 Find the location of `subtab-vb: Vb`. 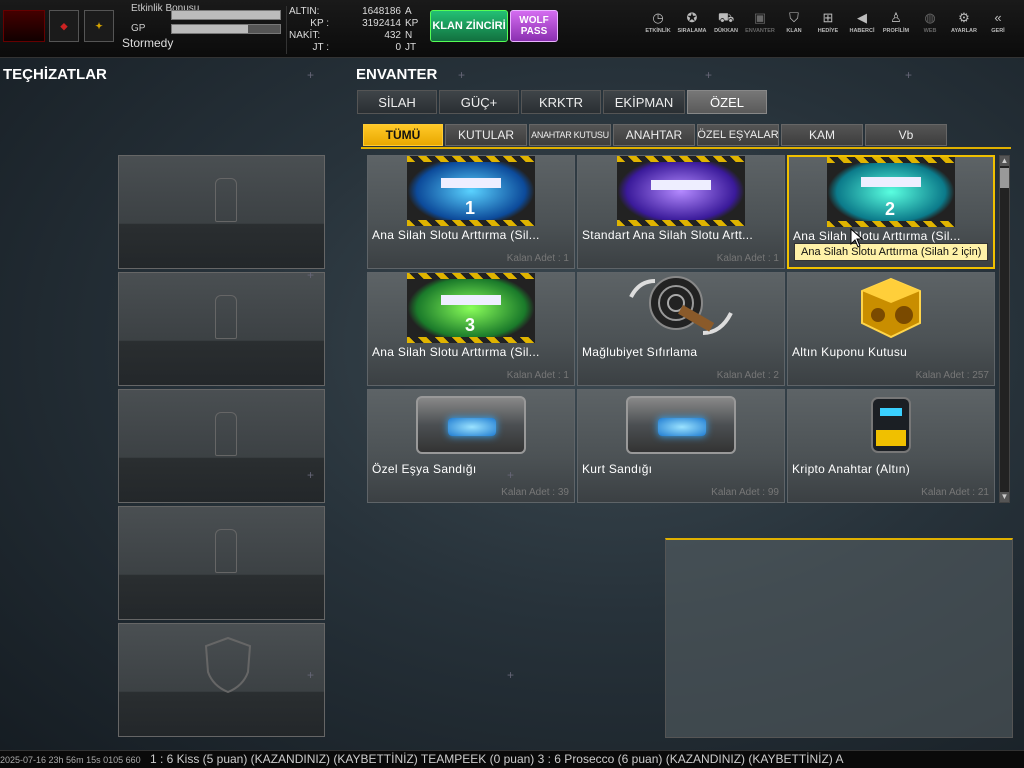

subtab-vb: Vb is located at coordinates (906, 135).